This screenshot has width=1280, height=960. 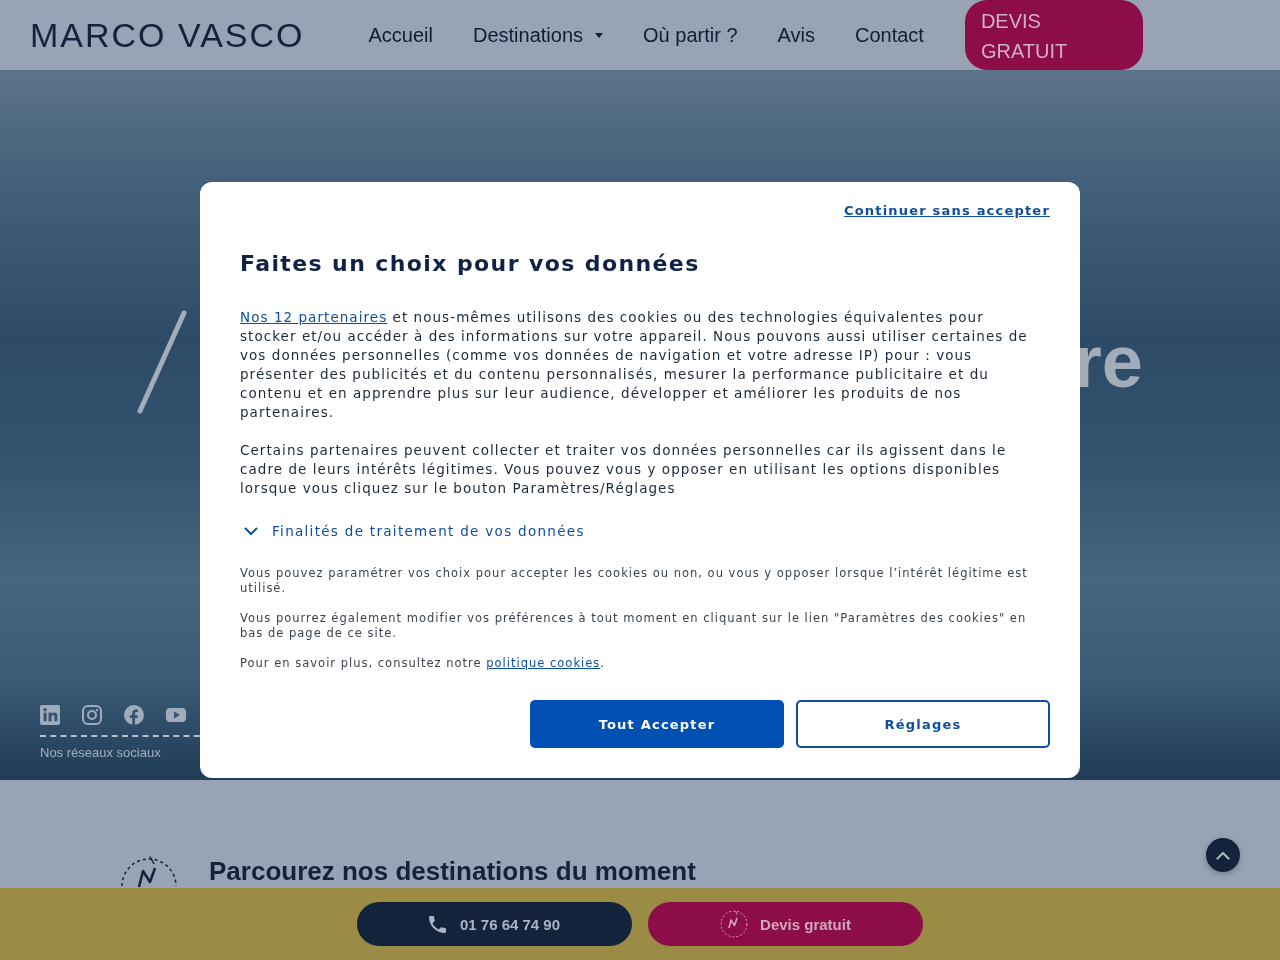 What do you see at coordinates (400, 35) in the screenshot?
I see `nav-link: Accueil` at bounding box center [400, 35].